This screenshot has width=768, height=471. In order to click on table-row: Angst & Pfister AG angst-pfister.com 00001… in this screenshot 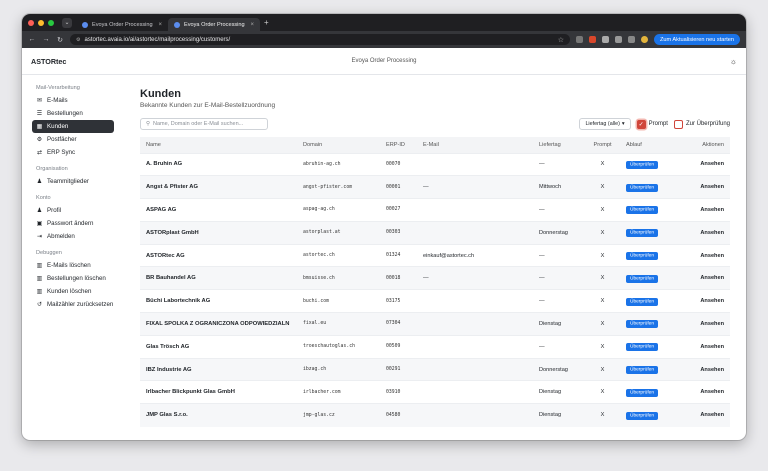, I will do `click(435, 187)`.